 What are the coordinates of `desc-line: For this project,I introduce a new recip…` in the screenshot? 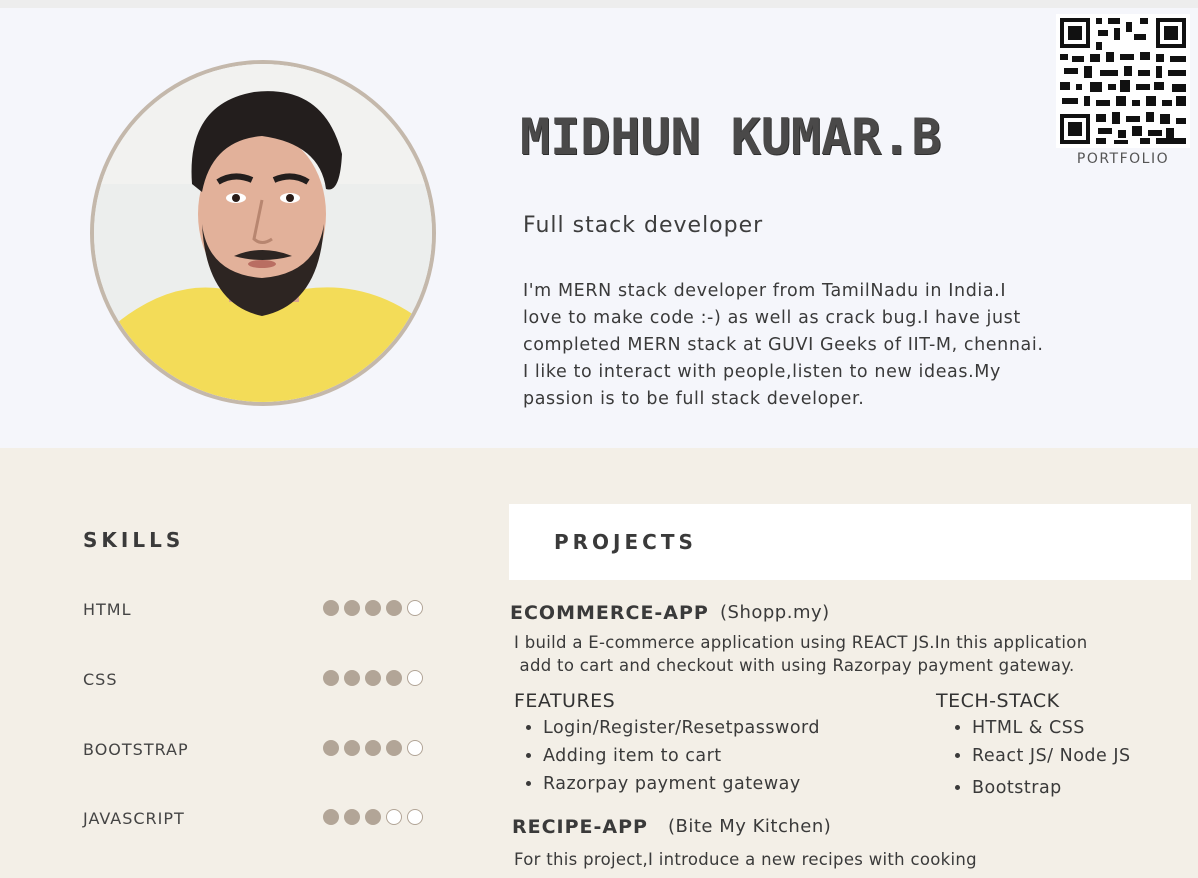 It's located at (745, 859).